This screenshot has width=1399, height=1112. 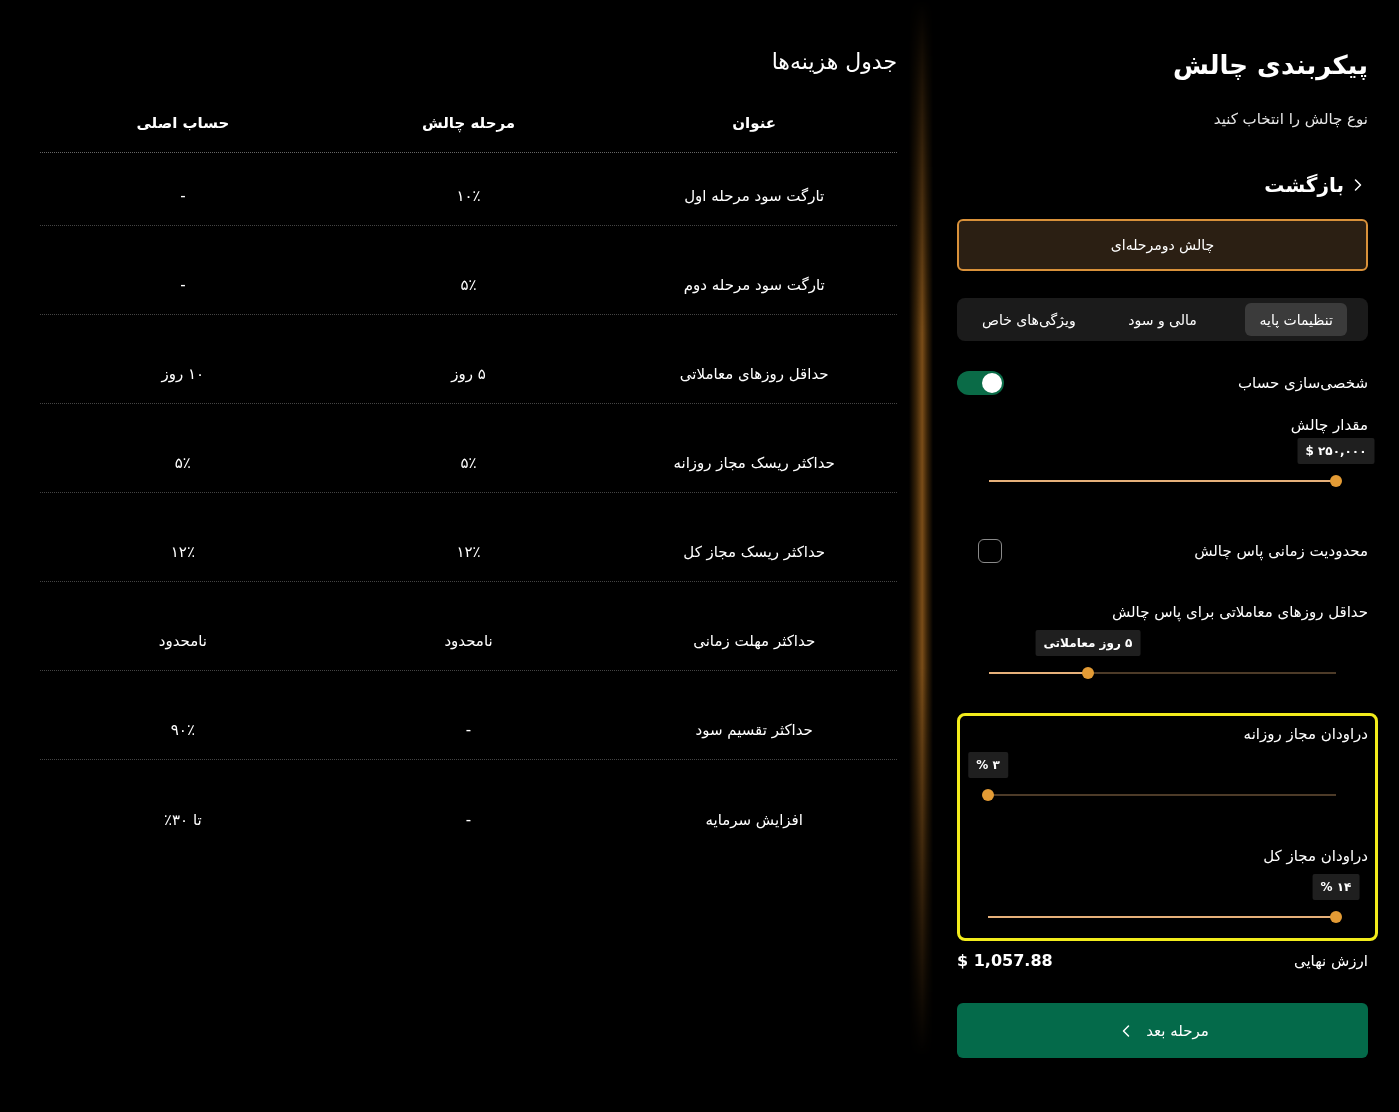 What do you see at coordinates (1162, 1030) in the screenshot?
I see `next-step-button: مرحله بعد` at bounding box center [1162, 1030].